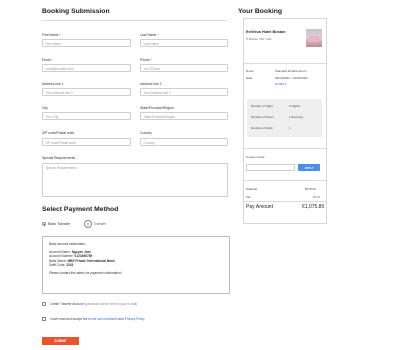 This screenshot has width=400, height=350. What do you see at coordinates (255, 157) in the screenshot?
I see `coupon-label: Coupon Code` at bounding box center [255, 157].